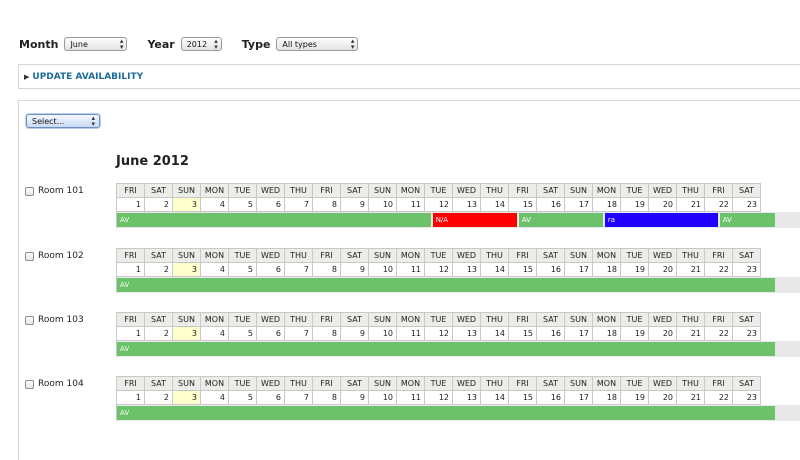 This screenshot has width=800, height=460. Describe the element at coordinates (96, 44) in the screenshot. I see `month-select: June ▴ ▾` at that location.